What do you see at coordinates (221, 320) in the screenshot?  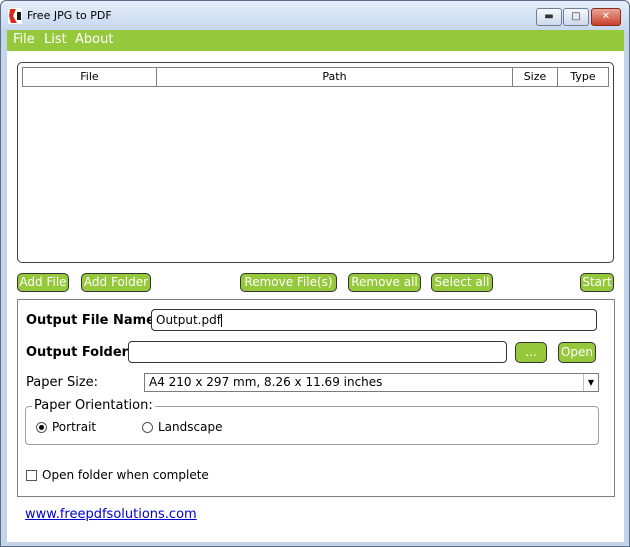 I see `text-caret` at bounding box center [221, 320].